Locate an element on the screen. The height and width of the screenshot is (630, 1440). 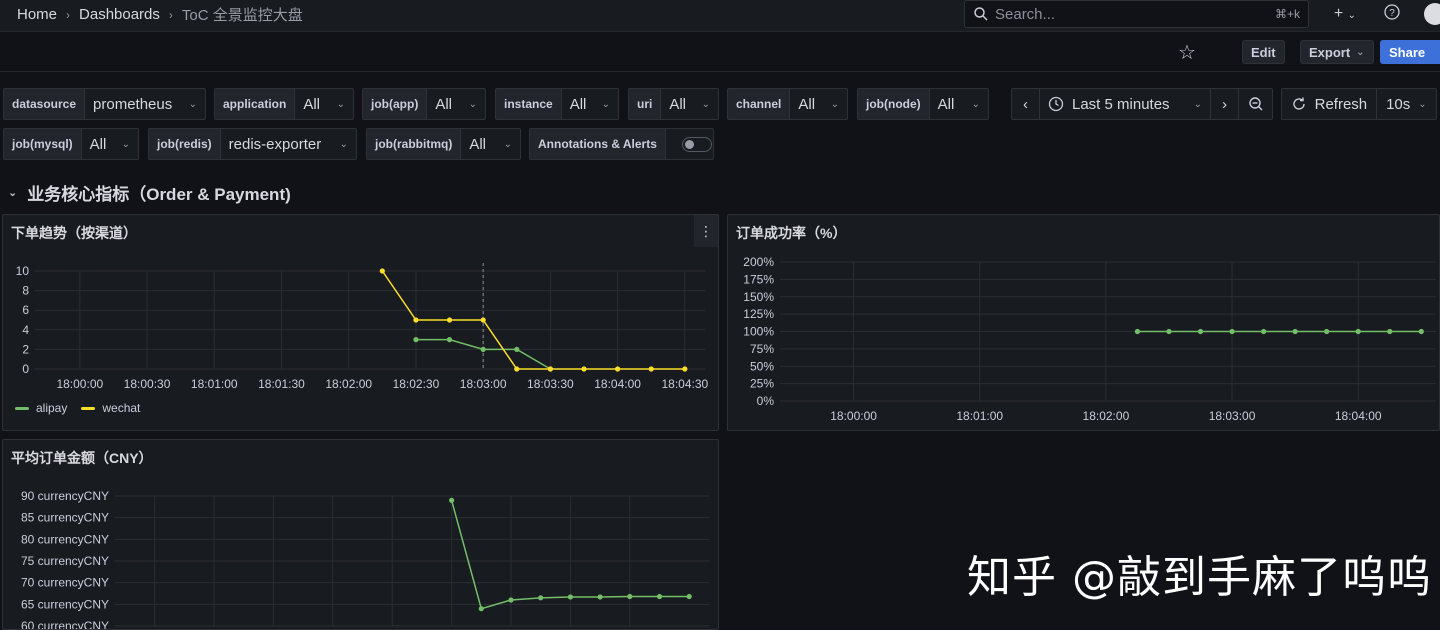
var-value: prometheus is located at coordinates (133, 104).